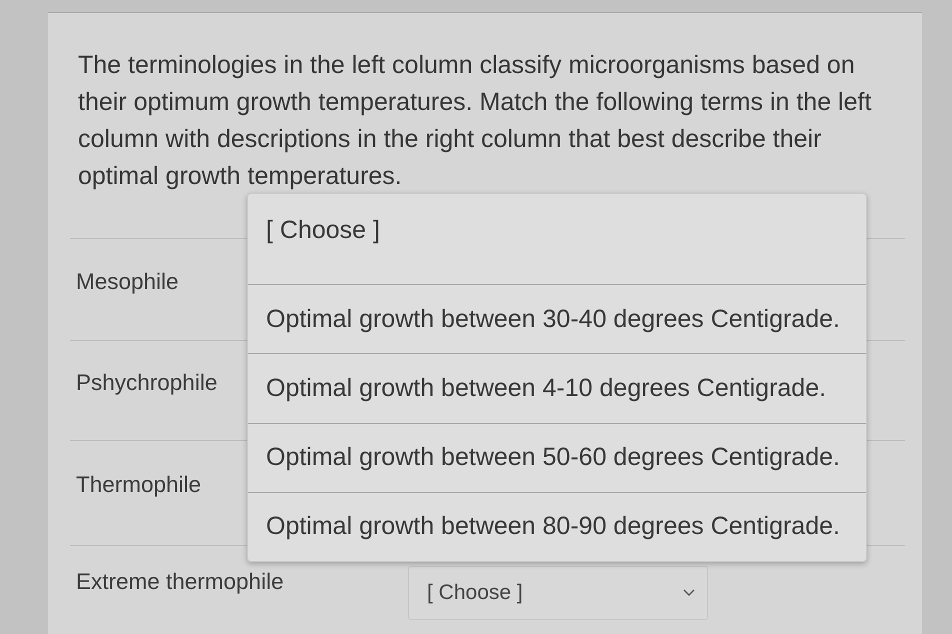  What do you see at coordinates (146, 383) in the screenshot?
I see `term-label: Pshychrophile` at bounding box center [146, 383].